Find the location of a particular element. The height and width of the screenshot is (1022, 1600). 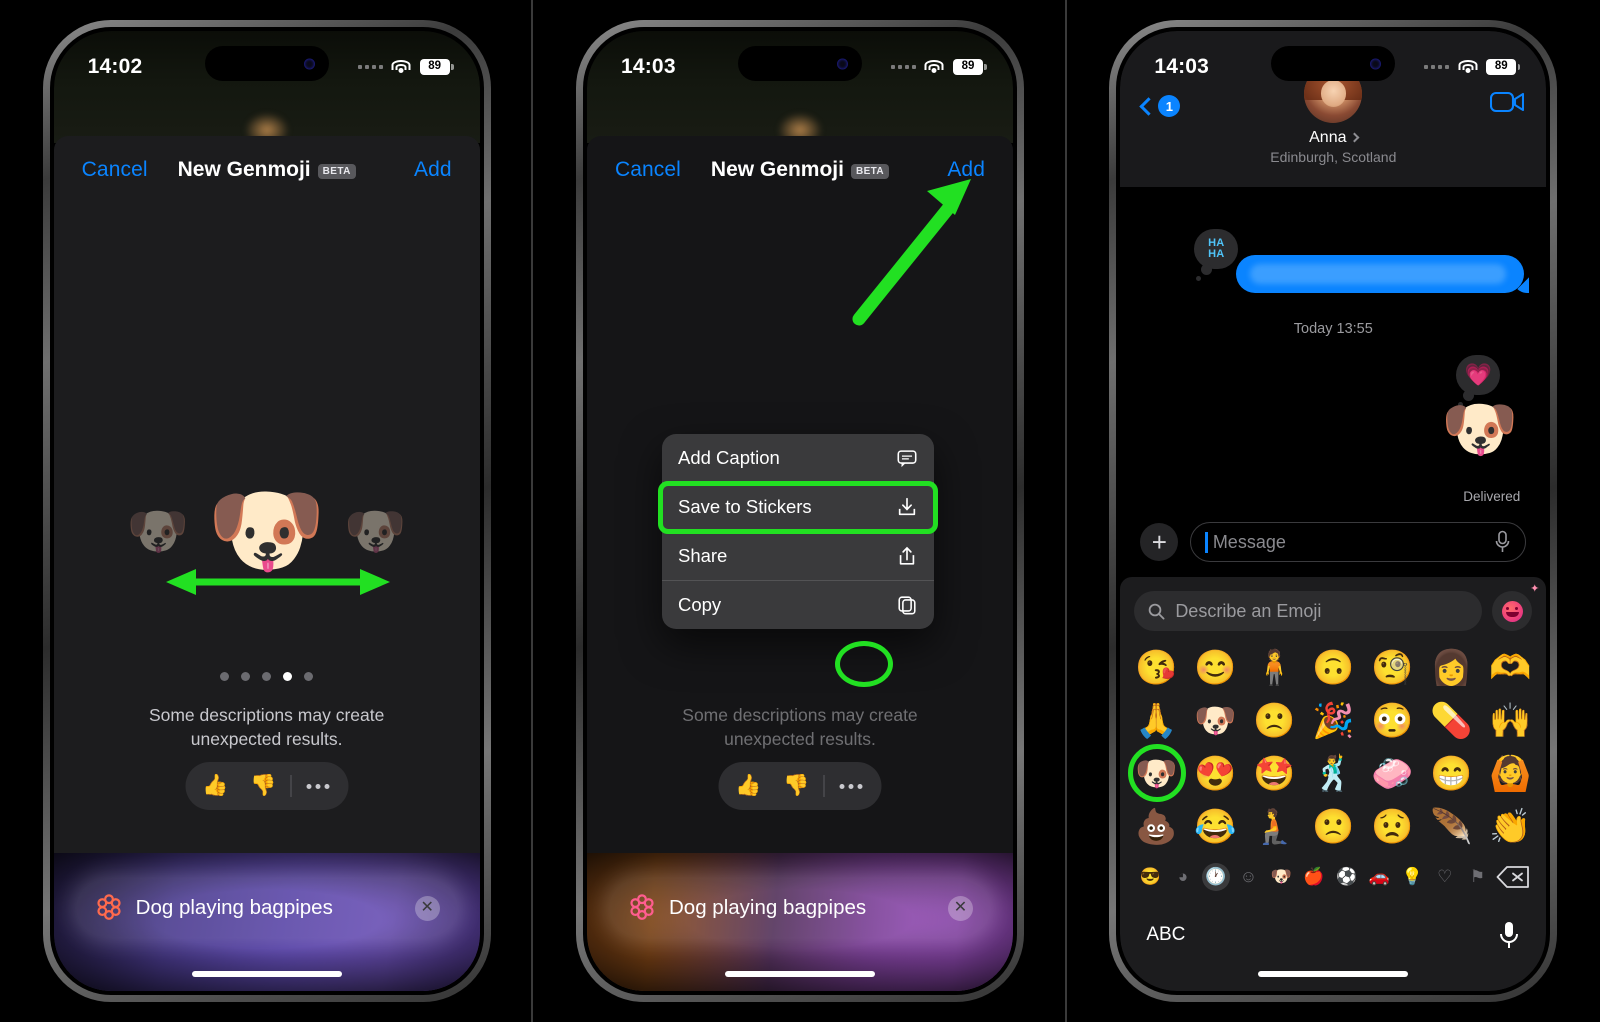

stickers-category-icon: ◕ is located at coordinates (1183, 877).